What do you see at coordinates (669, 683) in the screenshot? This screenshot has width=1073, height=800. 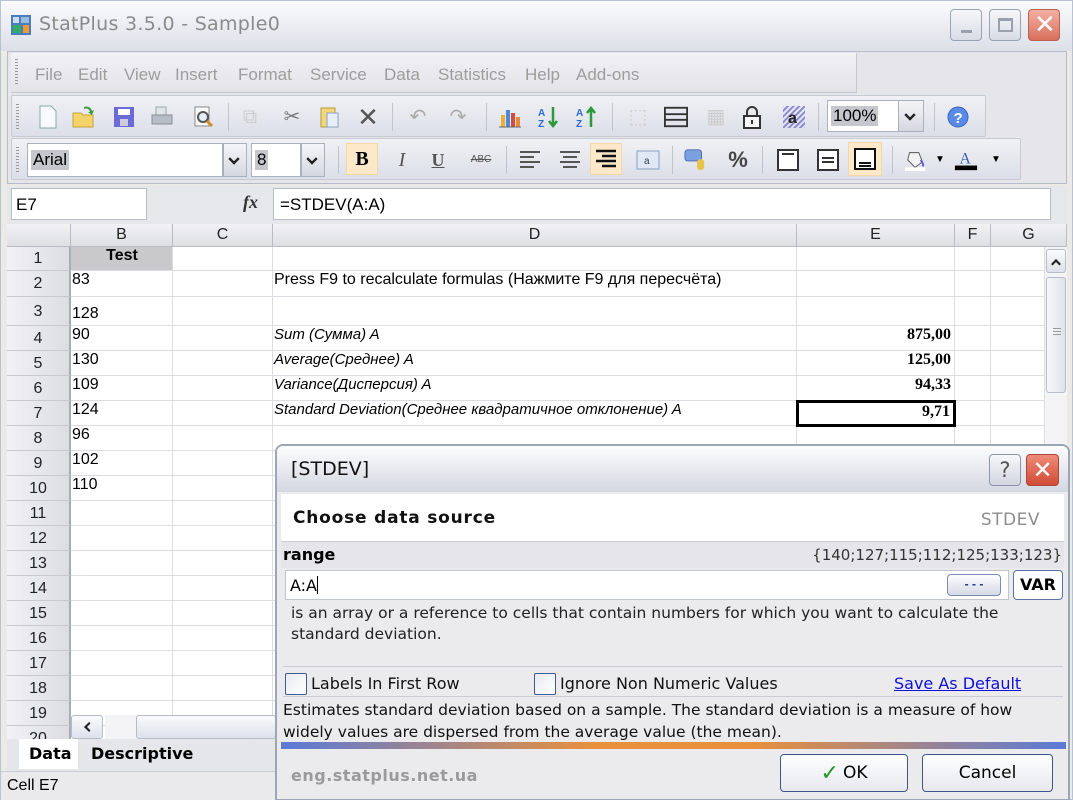 I see `ignore-non-numeric-label: Ignore Non Numeric Values` at bounding box center [669, 683].